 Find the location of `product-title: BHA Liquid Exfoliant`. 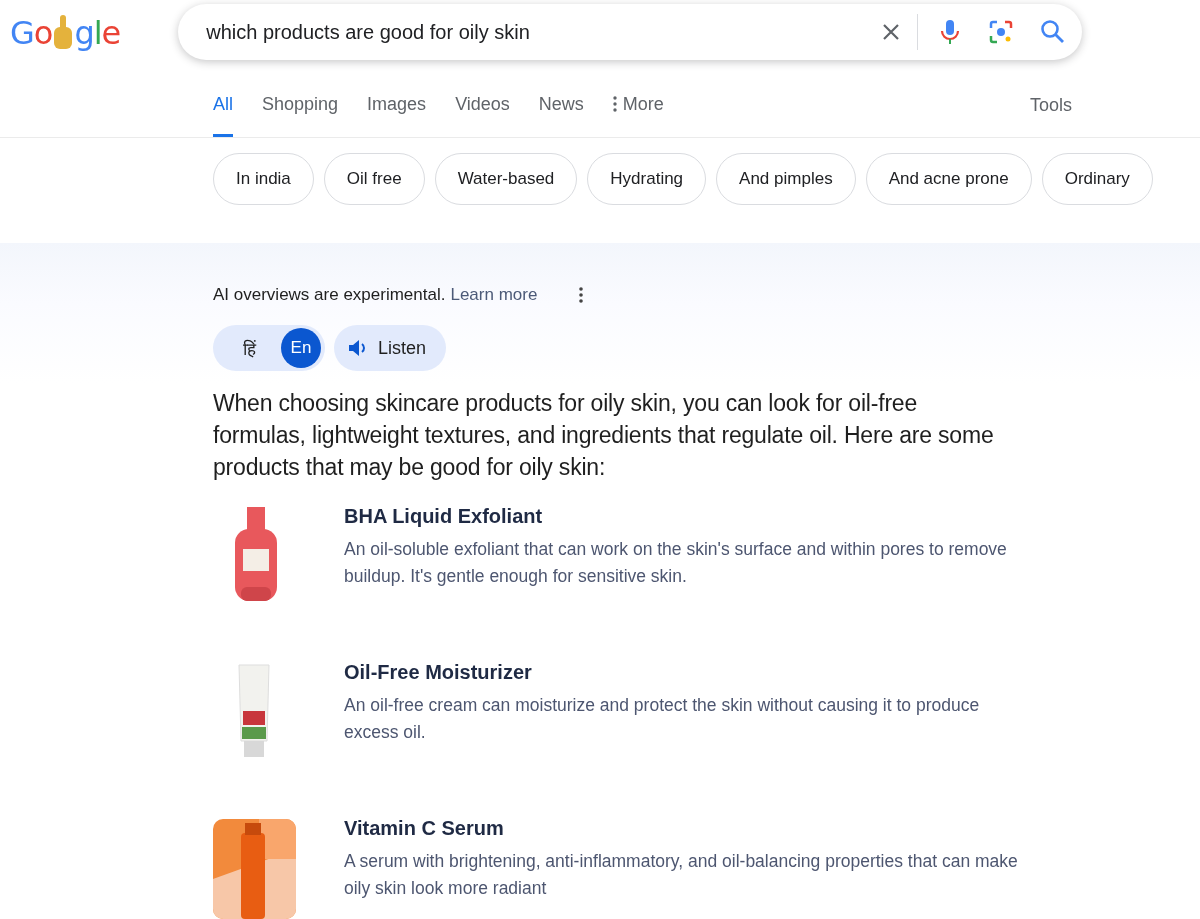

product-title: BHA Liquid Exfoliant is located at coordinates (444, 516).